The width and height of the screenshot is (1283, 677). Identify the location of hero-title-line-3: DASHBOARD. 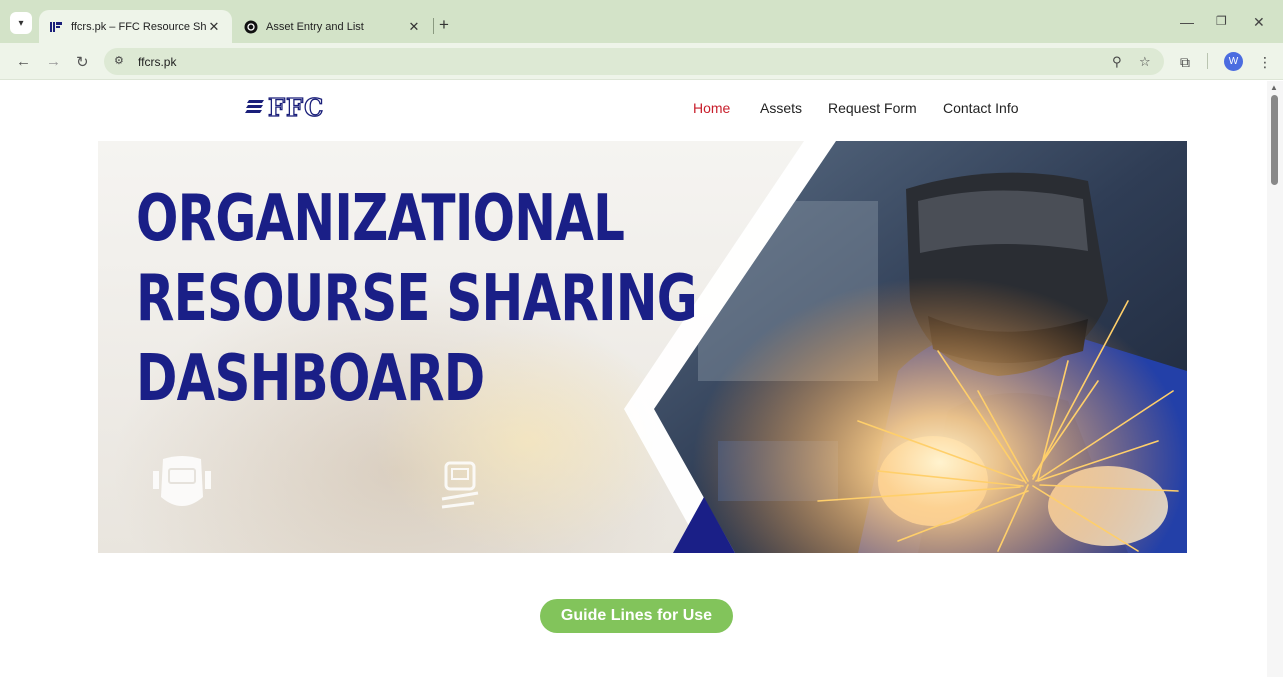
(310, 379).